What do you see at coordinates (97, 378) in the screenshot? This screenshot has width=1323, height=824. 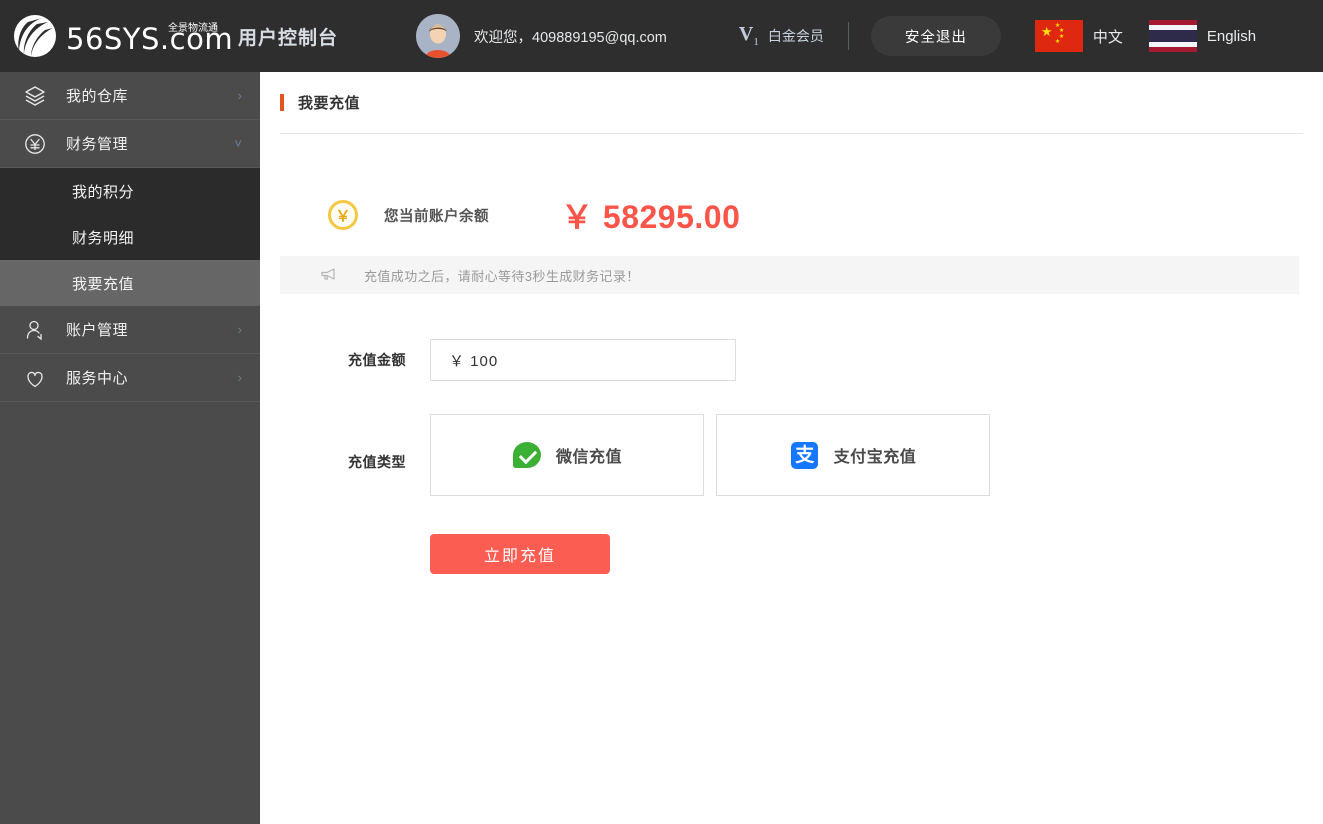 I see `sidebar-label-service-center: 服务中心` at bounding box center [97, 378].